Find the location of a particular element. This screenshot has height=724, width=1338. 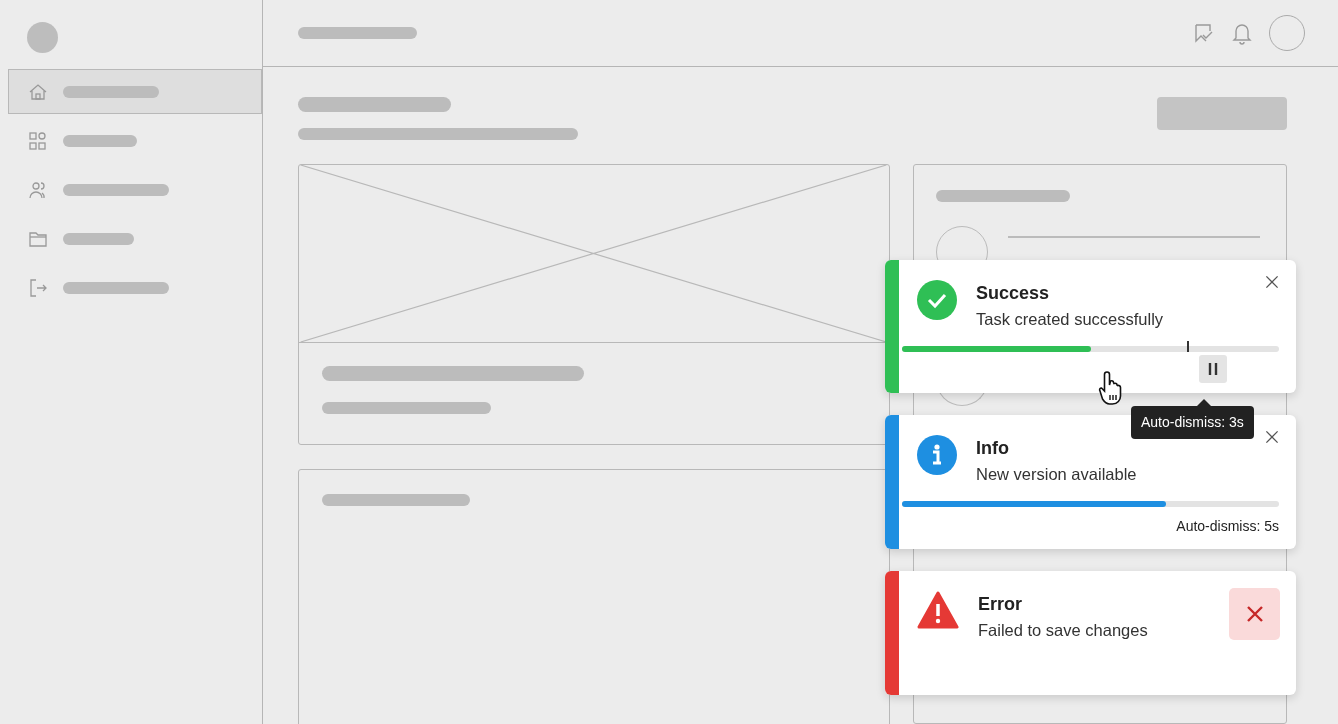

auto-dismiss-label: Auto-dismiss: 5s is located at coordinates (1227, 526).